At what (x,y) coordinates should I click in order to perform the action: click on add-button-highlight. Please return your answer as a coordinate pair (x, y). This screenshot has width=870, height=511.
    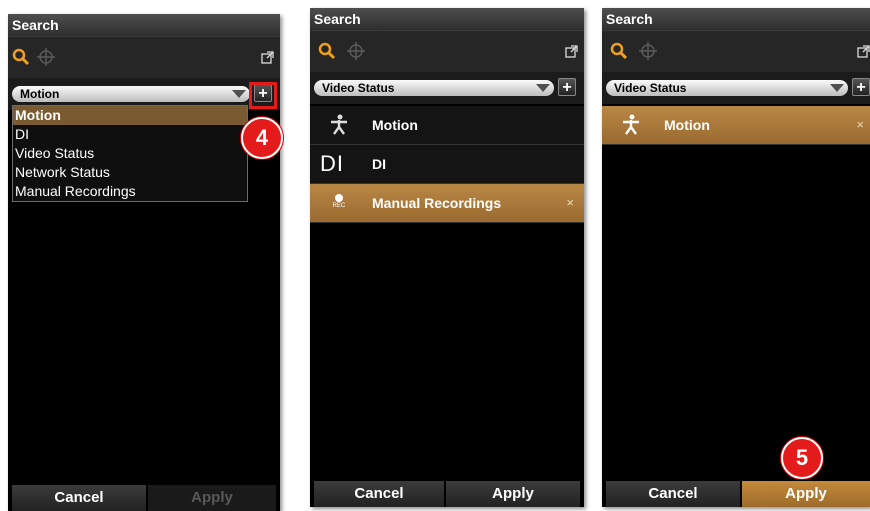
    Looking at the image, I should click on (263, 95).